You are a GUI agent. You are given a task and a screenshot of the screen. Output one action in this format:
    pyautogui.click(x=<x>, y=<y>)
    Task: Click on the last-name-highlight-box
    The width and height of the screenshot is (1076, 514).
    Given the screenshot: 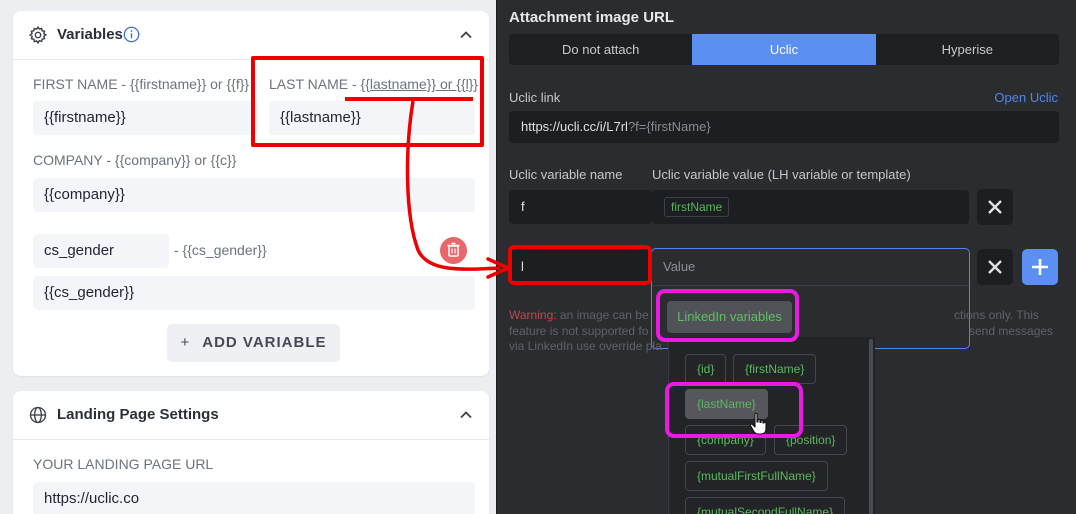 What is the action you would take?
    pyautogui.click(x=367, y=101)
    